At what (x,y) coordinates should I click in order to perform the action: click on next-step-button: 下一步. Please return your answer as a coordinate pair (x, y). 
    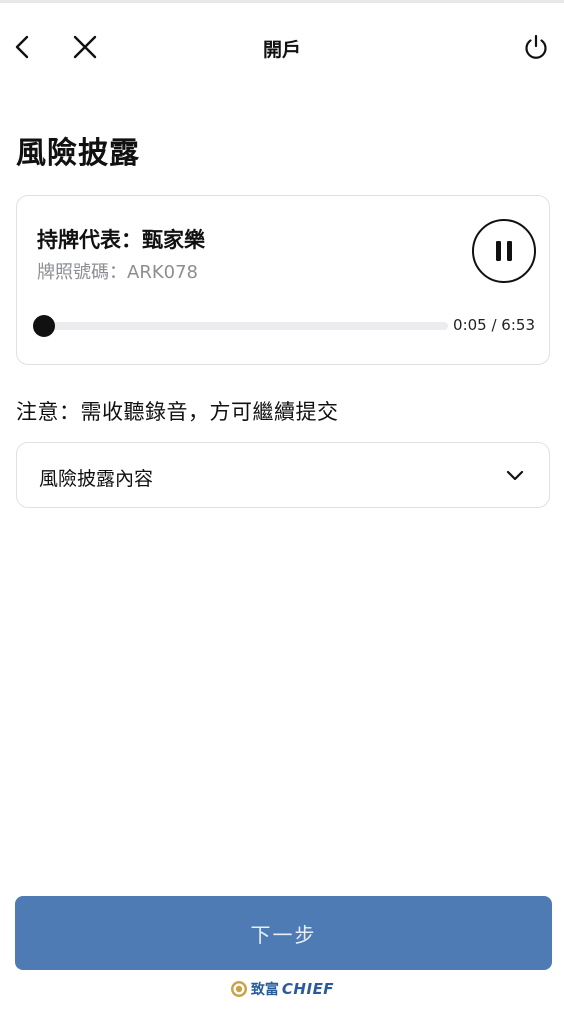
    Looking at the image, I should click on (283, 933).